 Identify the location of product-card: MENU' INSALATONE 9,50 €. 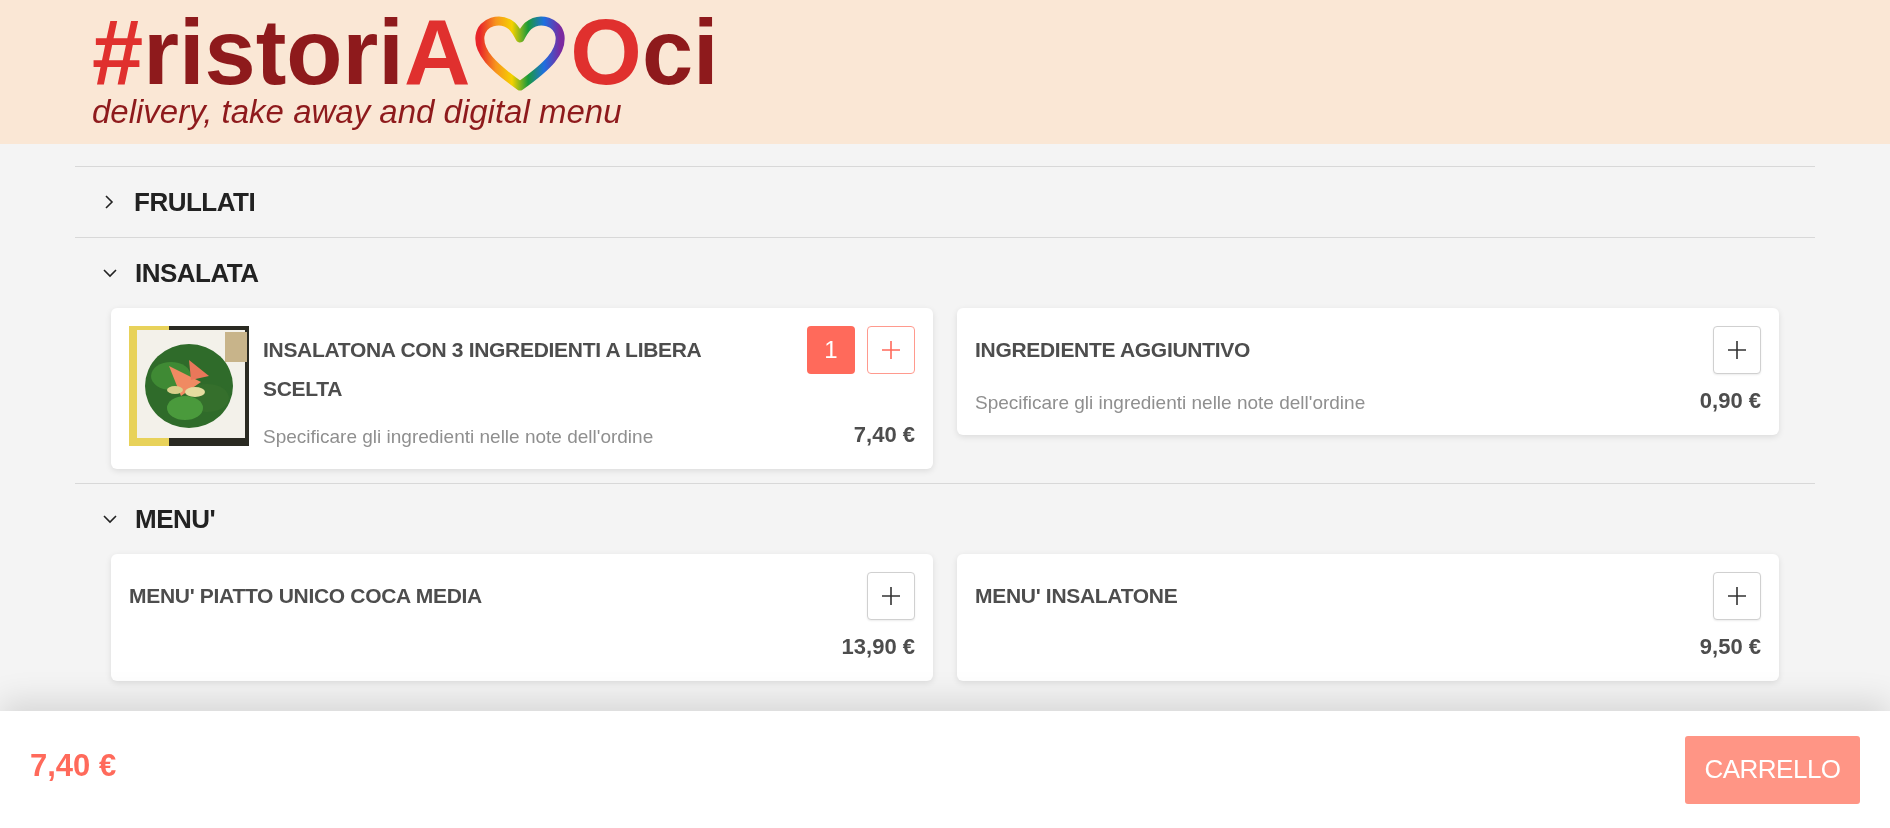
(1368, 617).